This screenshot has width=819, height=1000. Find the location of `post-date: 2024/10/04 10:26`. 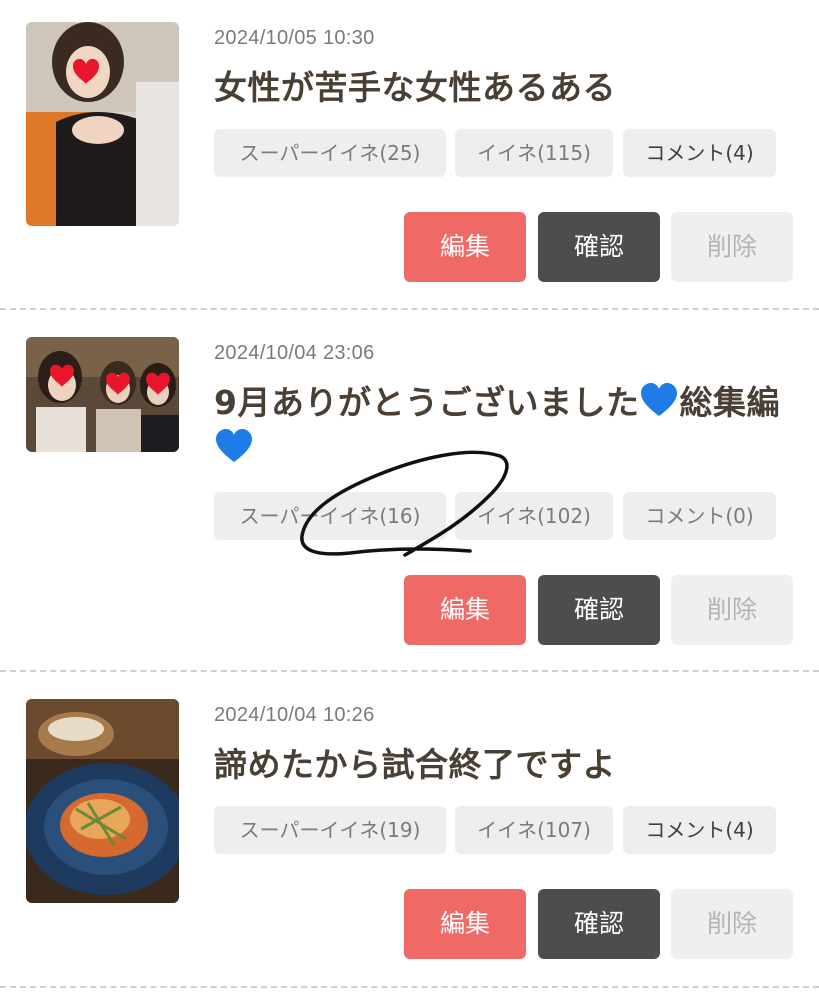

post-date: 2024/10/04 10:26 is located at coordinates (294, 715).